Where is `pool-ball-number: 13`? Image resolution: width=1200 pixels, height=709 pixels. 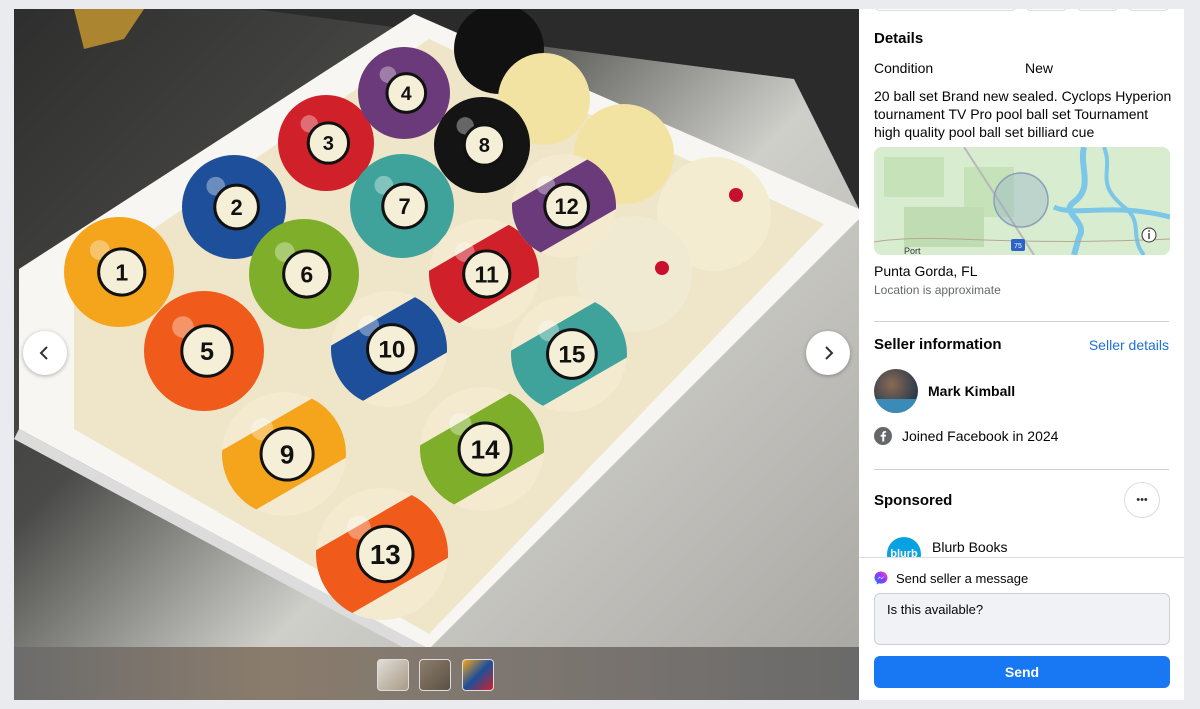
pool-ball-number: 13 is located at coordinates (385, 554).